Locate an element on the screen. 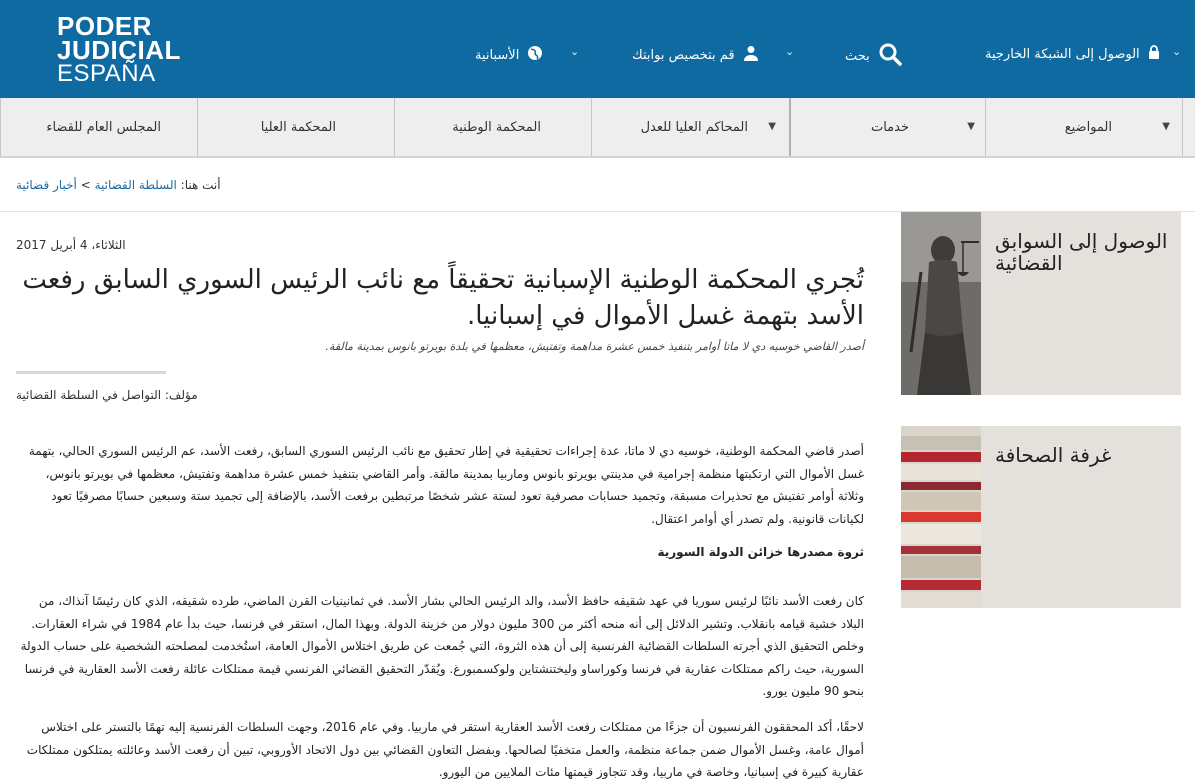 This screenshot has height=784, width=1195. case-law-access-title: الوصول إلى السوابق القضائية is located at coordinates (1081, 252).